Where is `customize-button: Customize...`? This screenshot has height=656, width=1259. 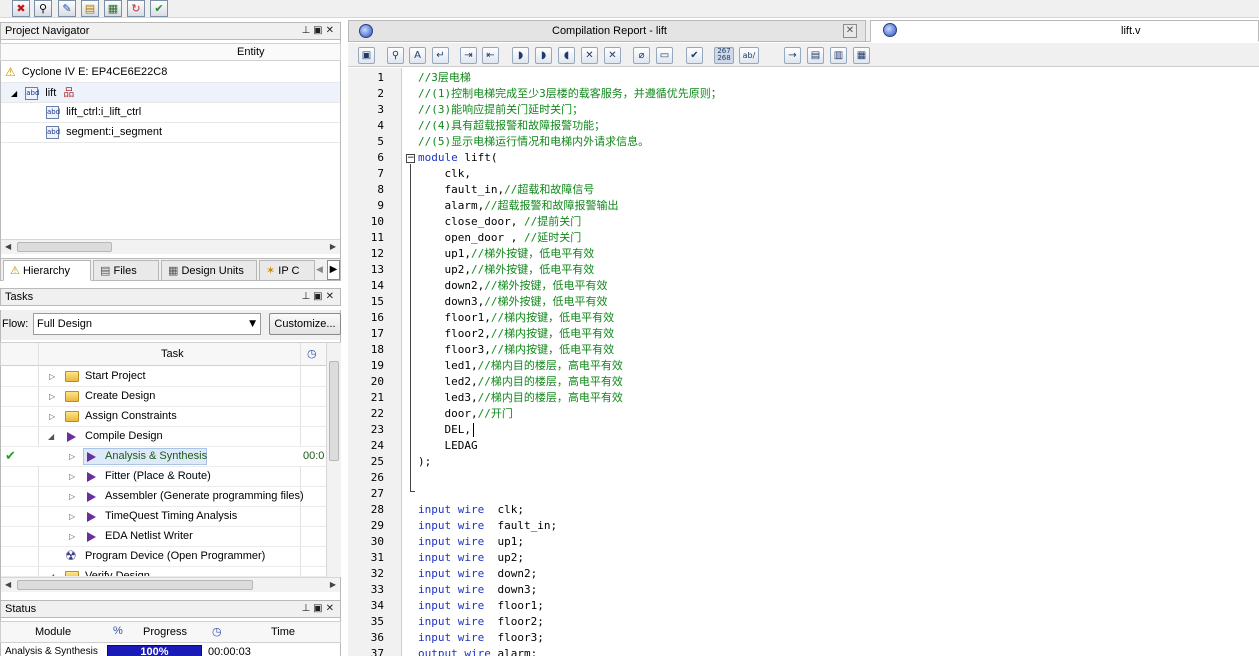
customize-button: Customize... is located at coordinates (305, 324).